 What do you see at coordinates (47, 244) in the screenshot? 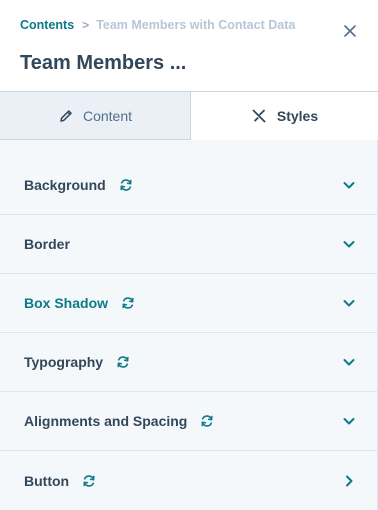
I see `section-label: Border` at bounding box center [47, 244].